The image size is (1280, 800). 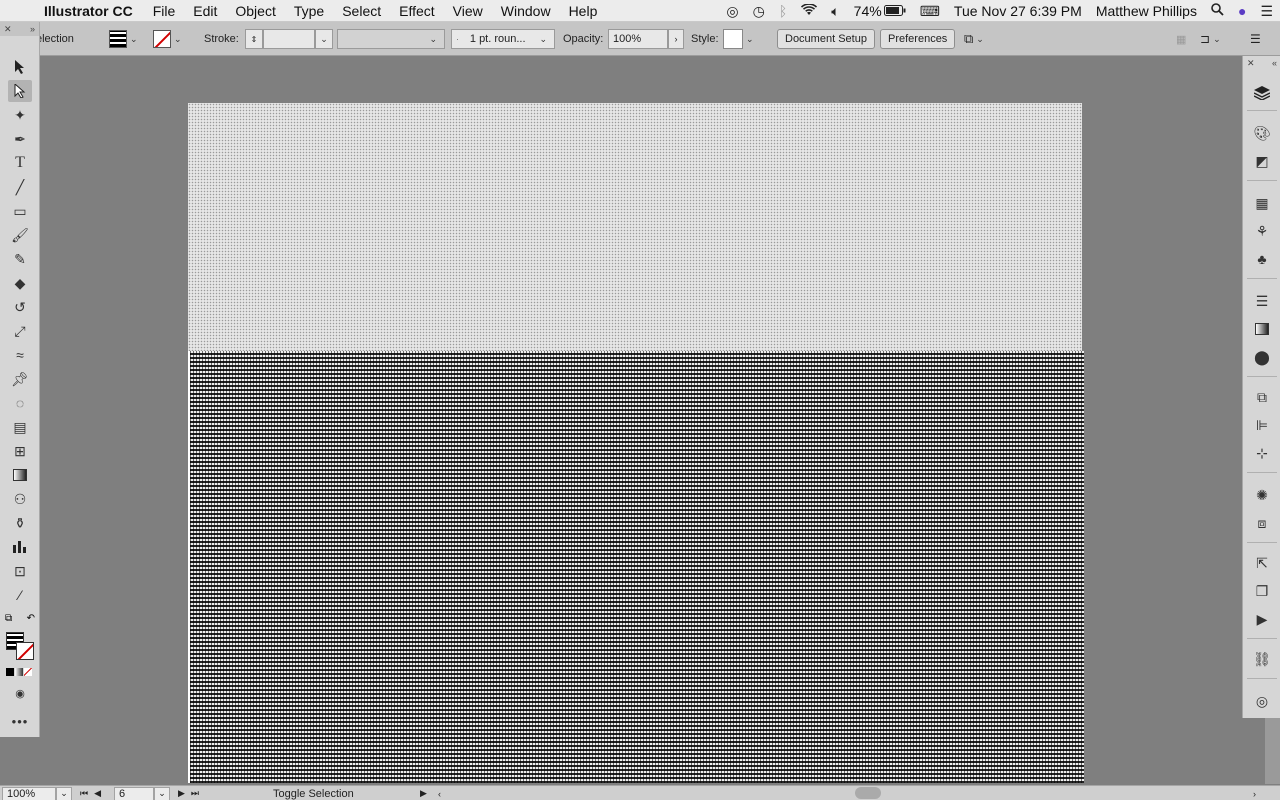 I want to click on stroke-panel-icon: ☰, so click(x=1262, y=301).